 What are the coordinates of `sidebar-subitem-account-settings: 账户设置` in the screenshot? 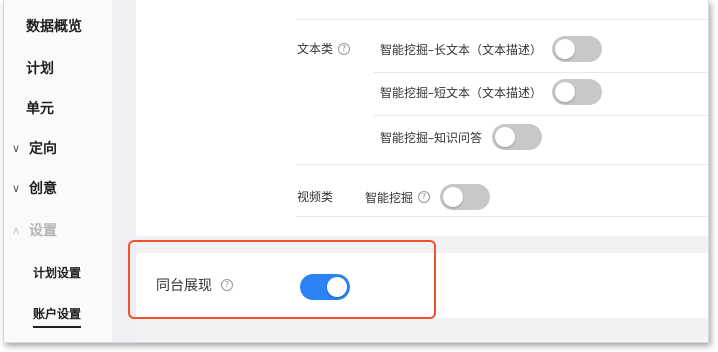 It's located at (57, 316).